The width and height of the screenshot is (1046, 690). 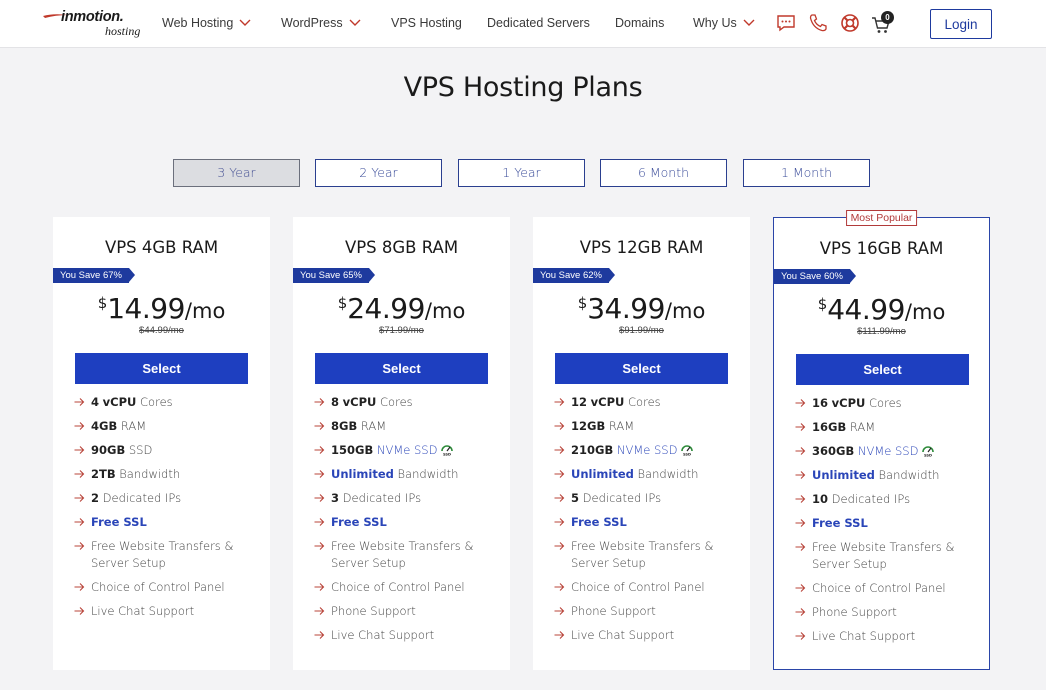 I want to click on feature-cpu: 16 vCPU Cores, so click(x=890, y=403).